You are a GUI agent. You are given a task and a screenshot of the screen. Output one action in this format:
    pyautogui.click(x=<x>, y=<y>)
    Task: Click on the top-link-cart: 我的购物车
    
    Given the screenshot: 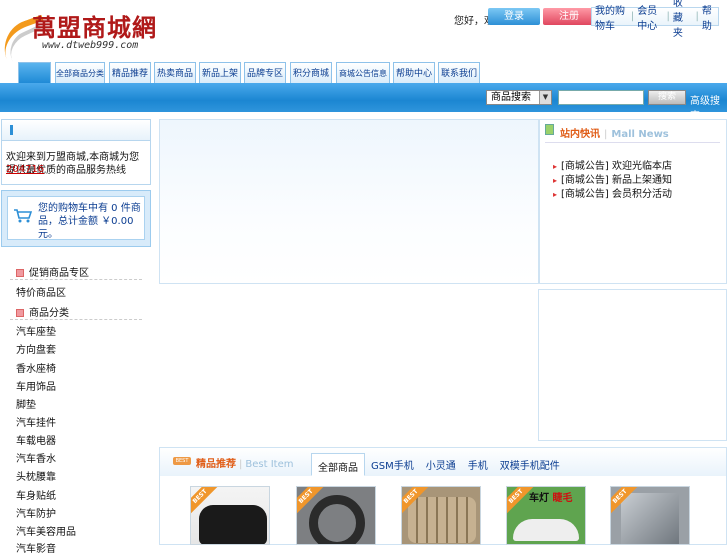 What is the action you would take?
    pyautogui.click(x=611, y=17)
    